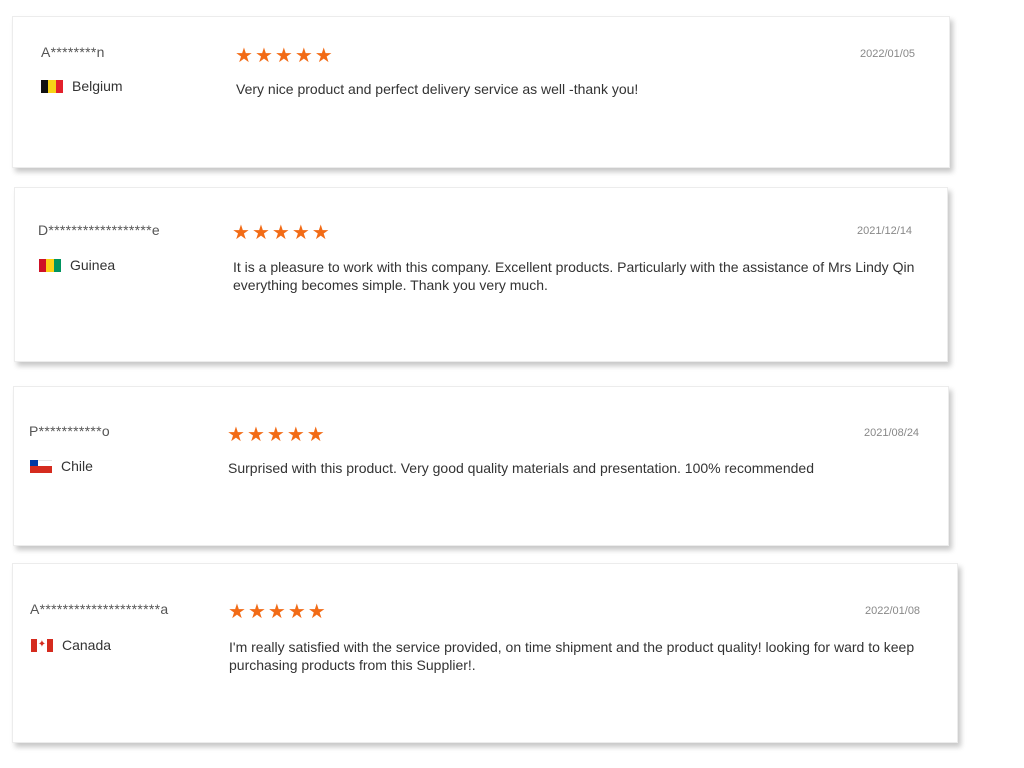 The width and height of the screenshot is (1024, 768). What do you see at coordinates (97, 86) in the screenshot?
I see `country-label: Belgium` at bounding box center [97, 86].